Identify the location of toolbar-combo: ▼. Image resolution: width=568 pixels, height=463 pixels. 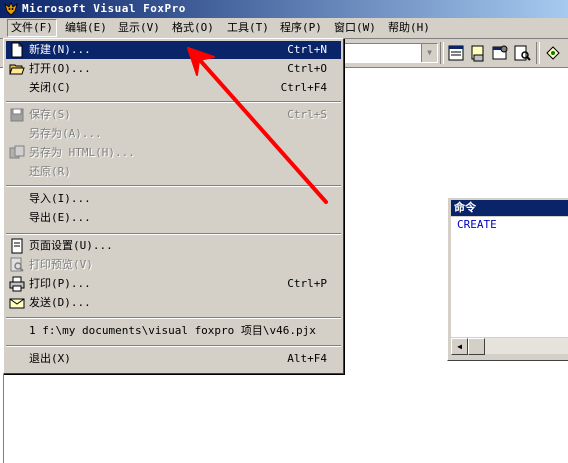
(391, 53).